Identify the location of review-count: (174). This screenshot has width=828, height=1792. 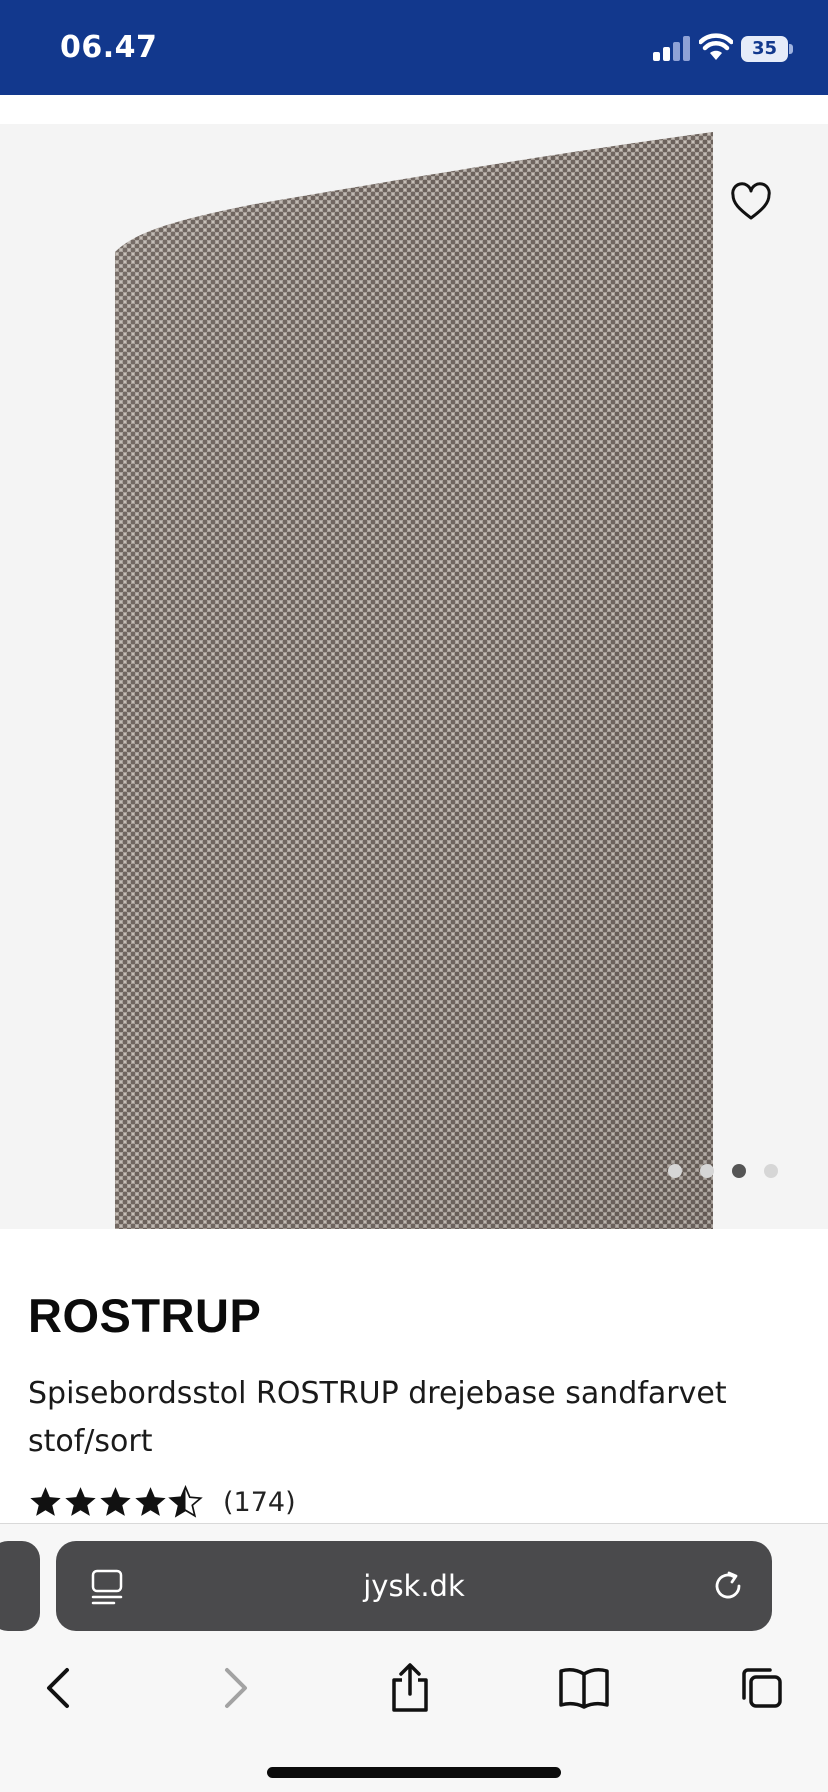
(259, 1502).